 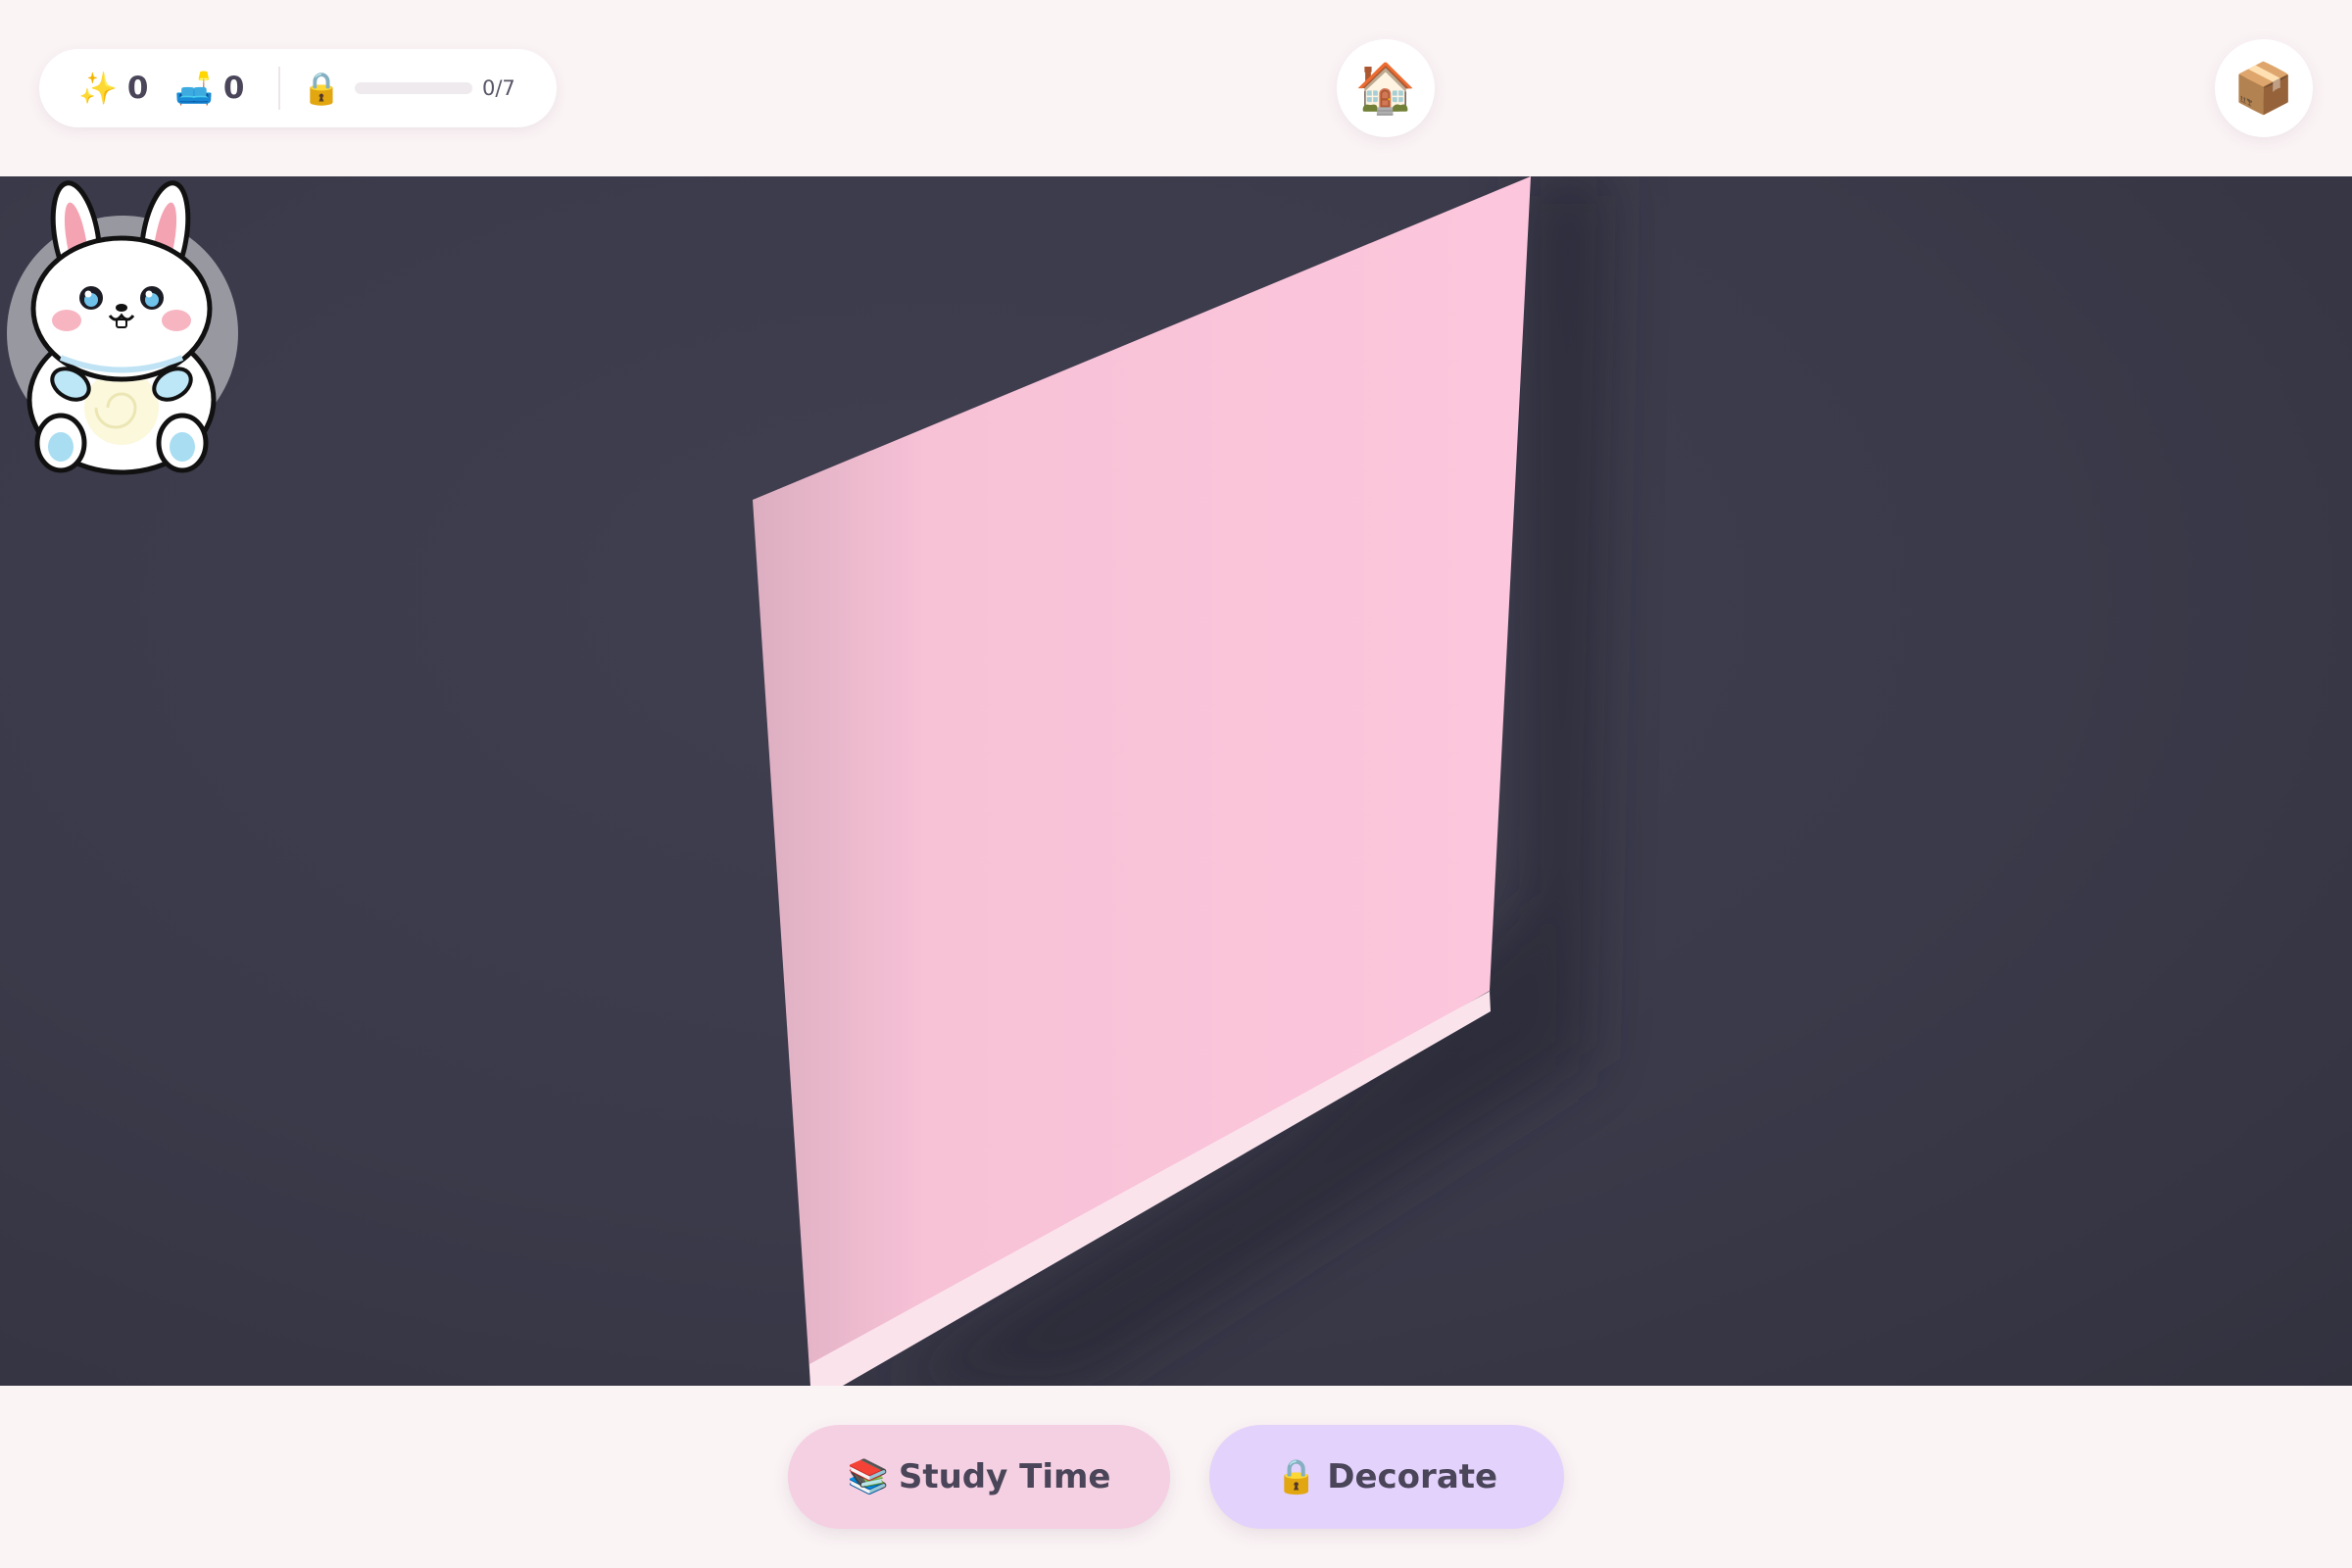 I want to click on study-time-button: 📚 Study Time, so click(x=979, y=1477).